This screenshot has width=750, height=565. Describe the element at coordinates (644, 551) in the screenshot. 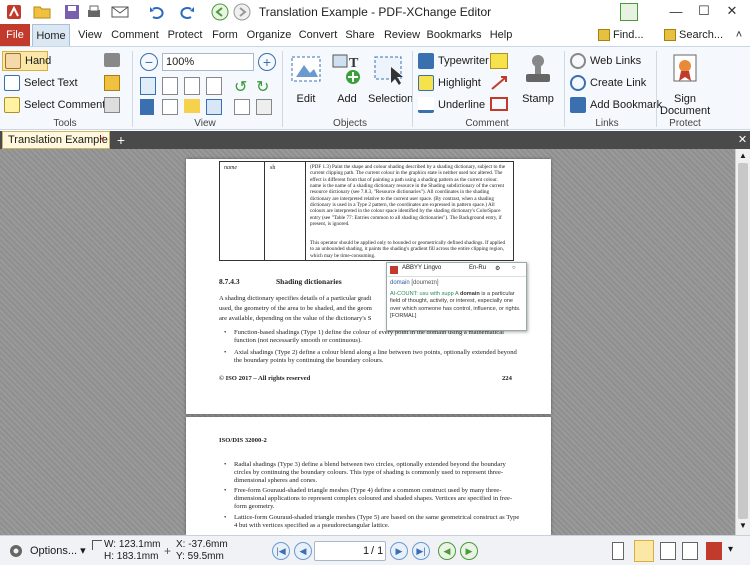

I see `continuous-page-icon` at that location.